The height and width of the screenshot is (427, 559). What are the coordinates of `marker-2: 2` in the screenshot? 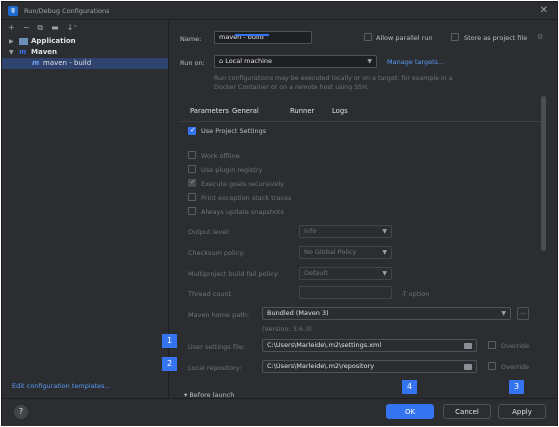 It's located at (169, 364).